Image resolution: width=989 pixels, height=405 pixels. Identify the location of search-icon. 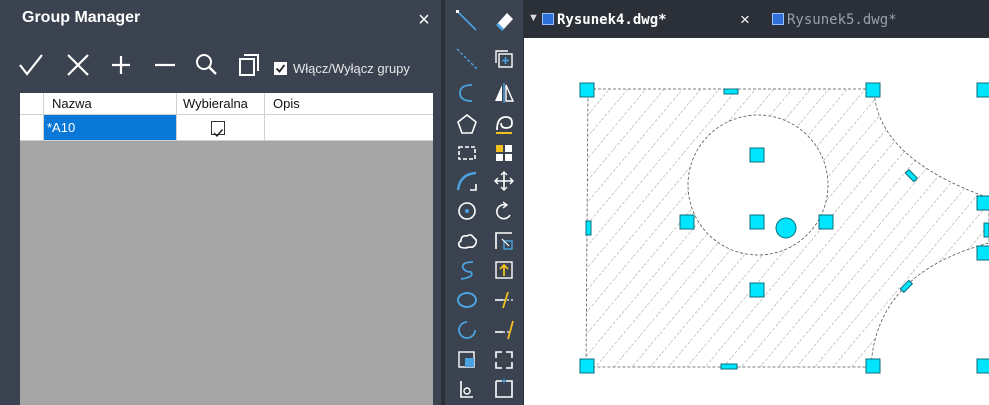
(206, 64).